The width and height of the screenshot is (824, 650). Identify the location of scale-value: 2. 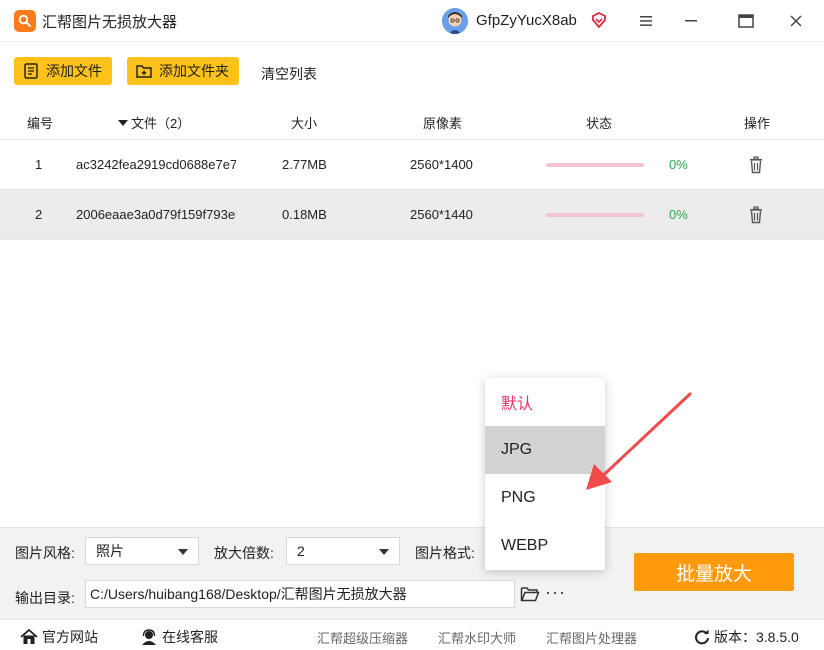
(301, 551).